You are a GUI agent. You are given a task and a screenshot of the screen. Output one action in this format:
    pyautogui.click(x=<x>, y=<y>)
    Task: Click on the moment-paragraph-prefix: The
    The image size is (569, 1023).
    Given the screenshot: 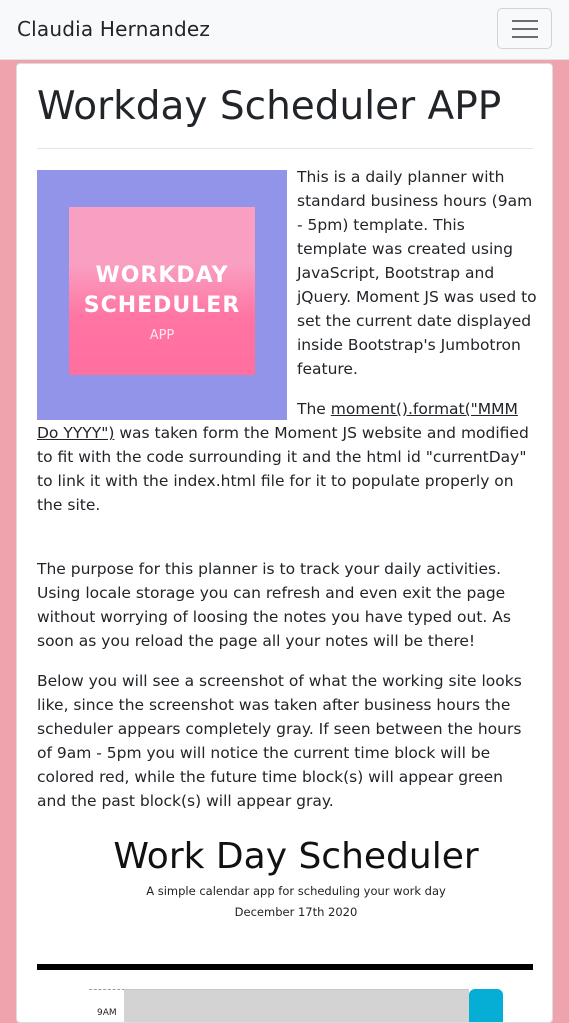 What is the action you would take?
    pyautogui.click(x=314, y=409)
    